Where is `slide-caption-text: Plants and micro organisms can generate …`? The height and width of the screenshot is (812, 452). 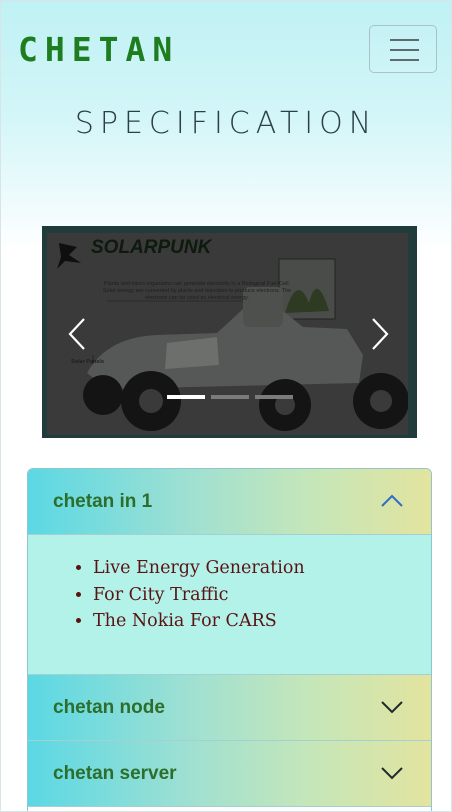 slide-caption-text: Plants and micro organisms can generate … is located at coordinates (197, 291).